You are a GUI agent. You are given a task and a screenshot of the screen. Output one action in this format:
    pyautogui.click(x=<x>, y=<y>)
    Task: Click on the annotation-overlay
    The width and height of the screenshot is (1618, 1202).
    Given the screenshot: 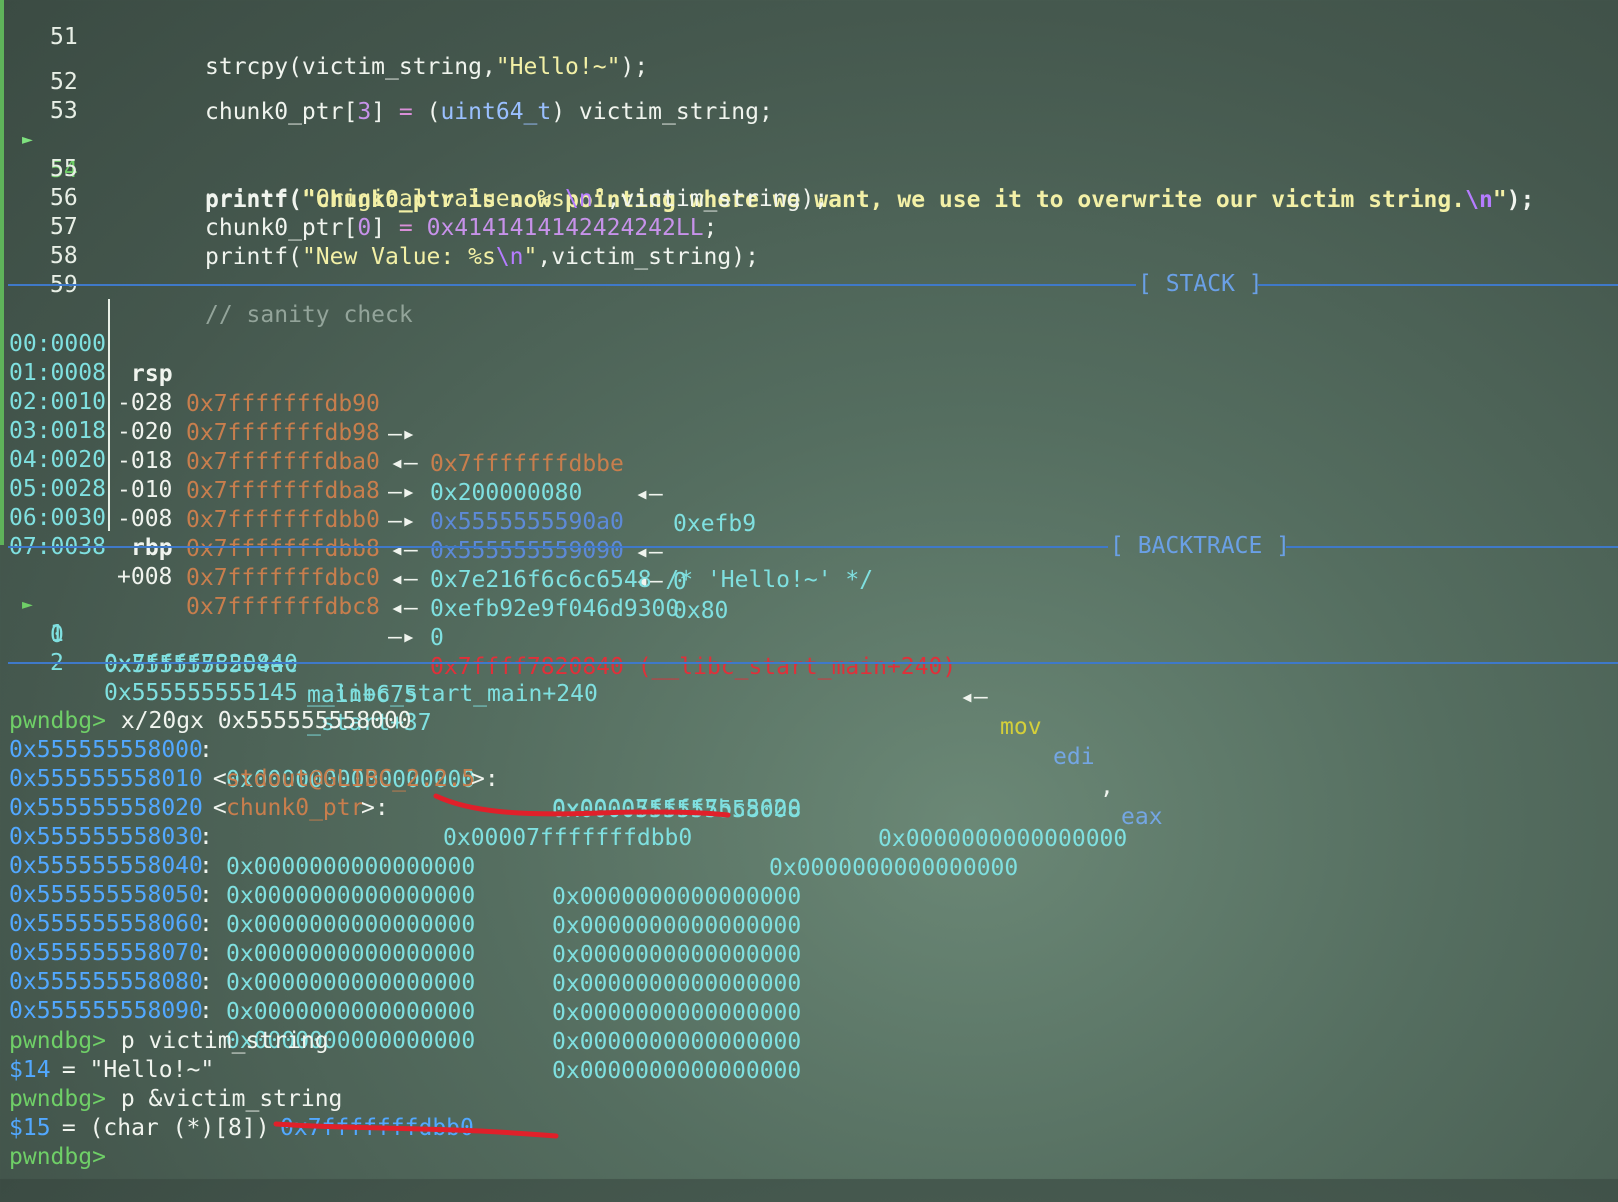 What is the action you would take?
    pyautogui.click(x=502, y=966)
    